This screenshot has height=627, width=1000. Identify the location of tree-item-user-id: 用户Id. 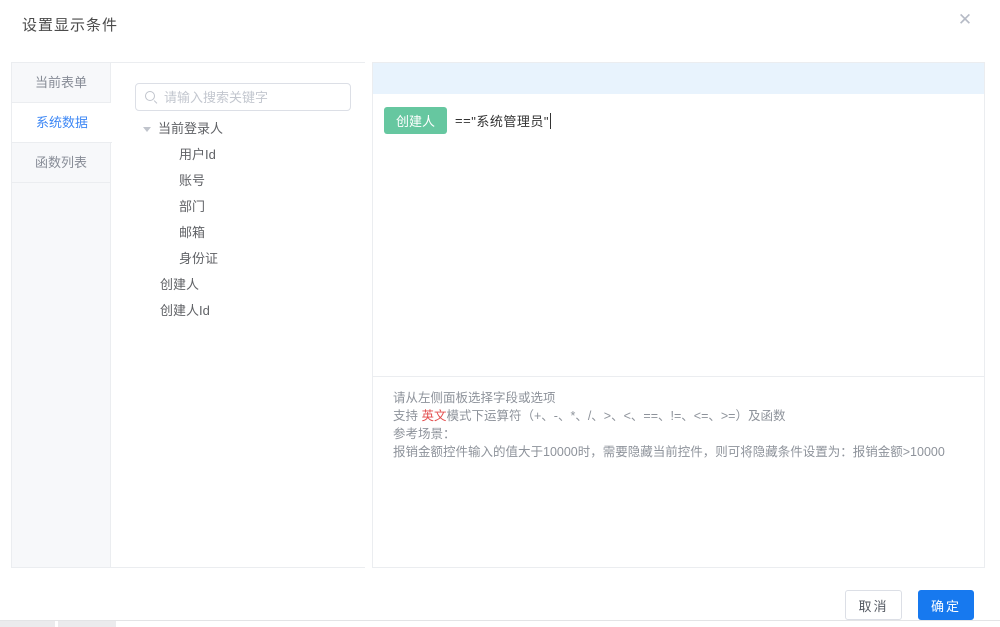
(239, 155).